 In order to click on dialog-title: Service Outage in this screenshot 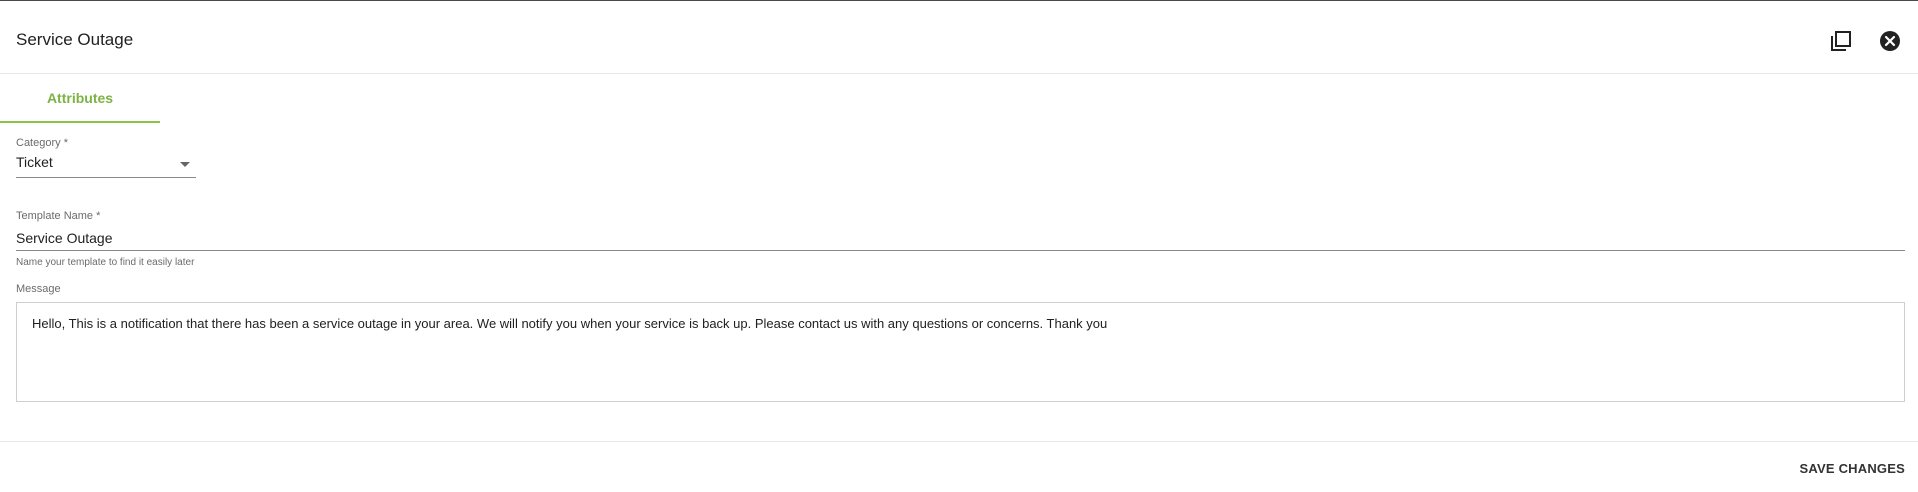, I will do `click(75, 39)`.